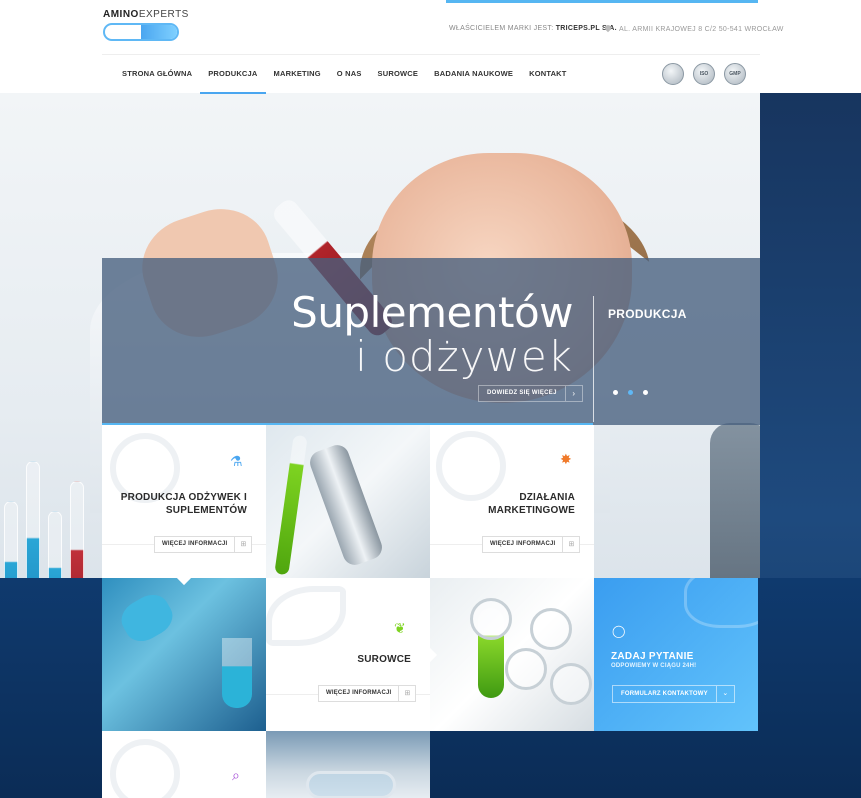 The image size is (861, 798). What do you see at coordinates (348, 654) in the screenshot?
I see `tile-materials: ❦ SUROWCE WIĘCEJ INFORMACJI ⊞` at bounding box center [348, 654].